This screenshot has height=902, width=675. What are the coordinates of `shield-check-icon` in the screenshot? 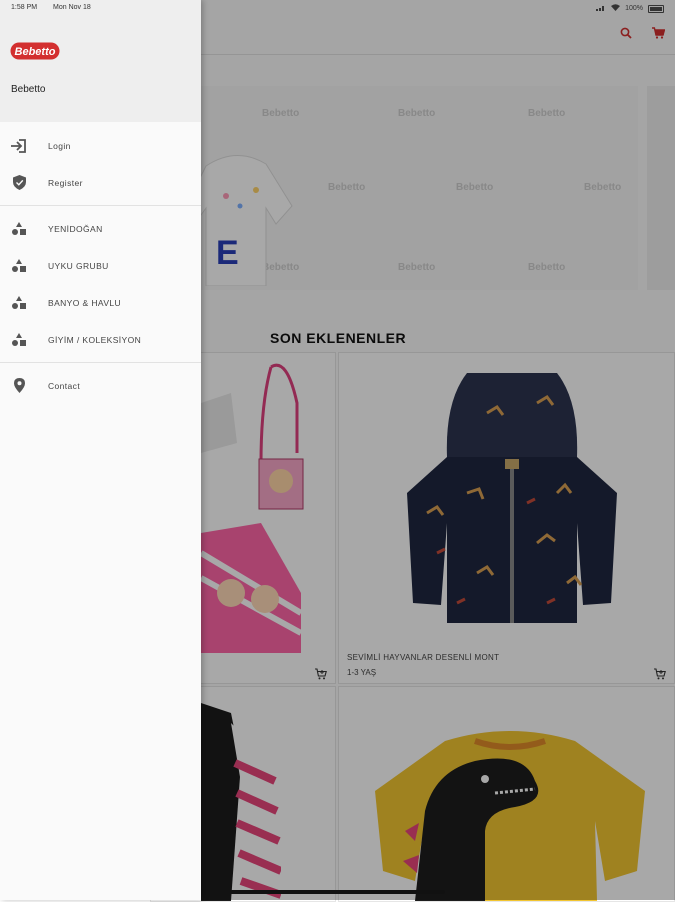 It's located at (19, 183).